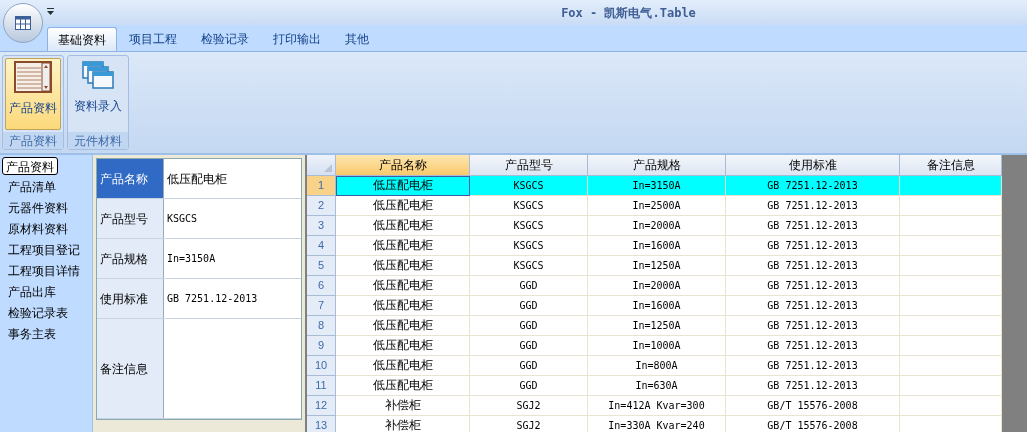 This screenshot has height=432, width=1027. What do you see at coordinates (321, 246) in the screenshot?
I see `row-header: 4` at bounding box center [321, 246].